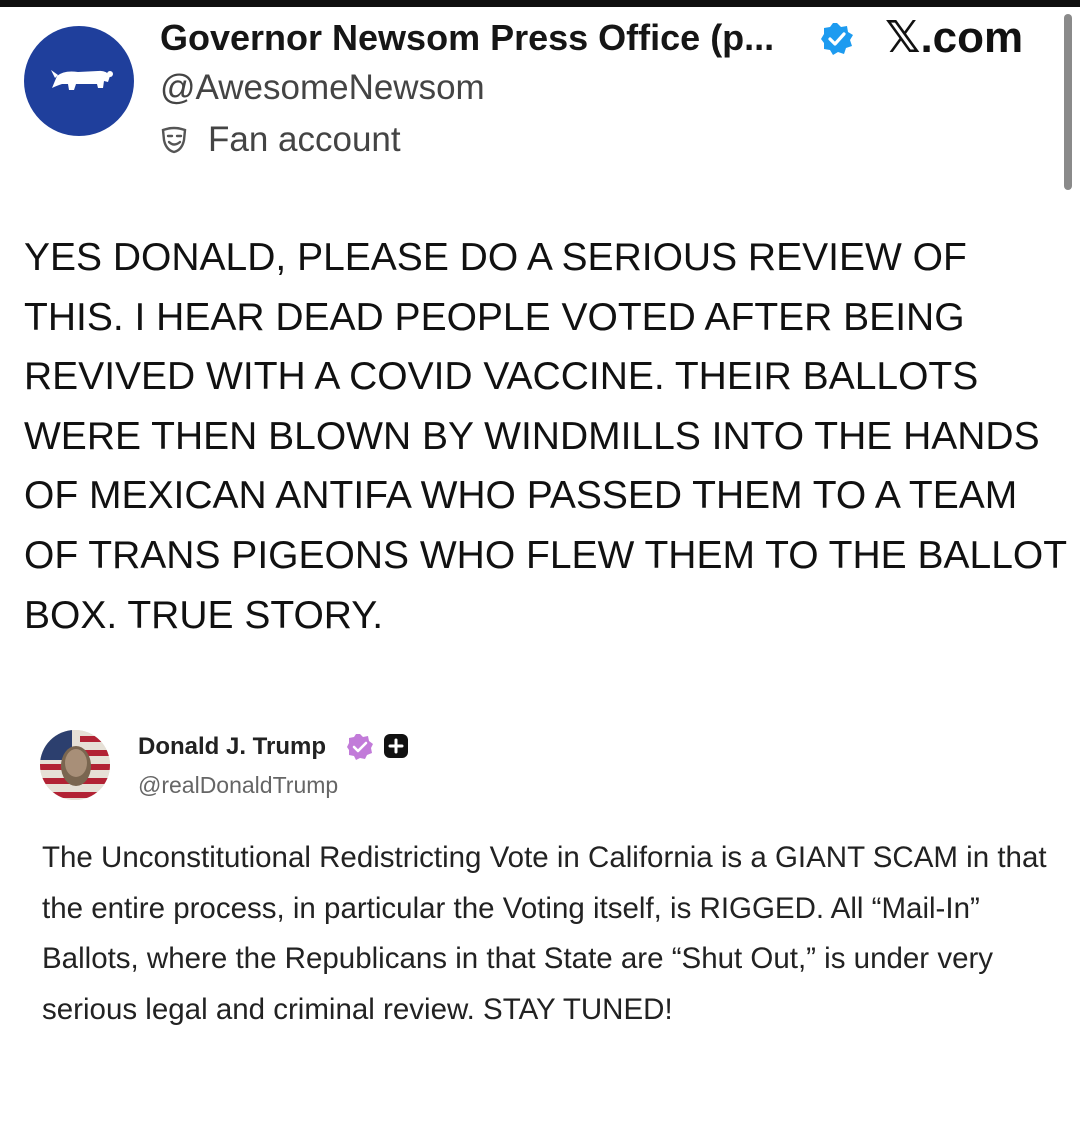 The image size is (1080, 1142). Describe the element at coordinates (175, 142) in the screenshot. I see `theater-masks-icon` at that location.